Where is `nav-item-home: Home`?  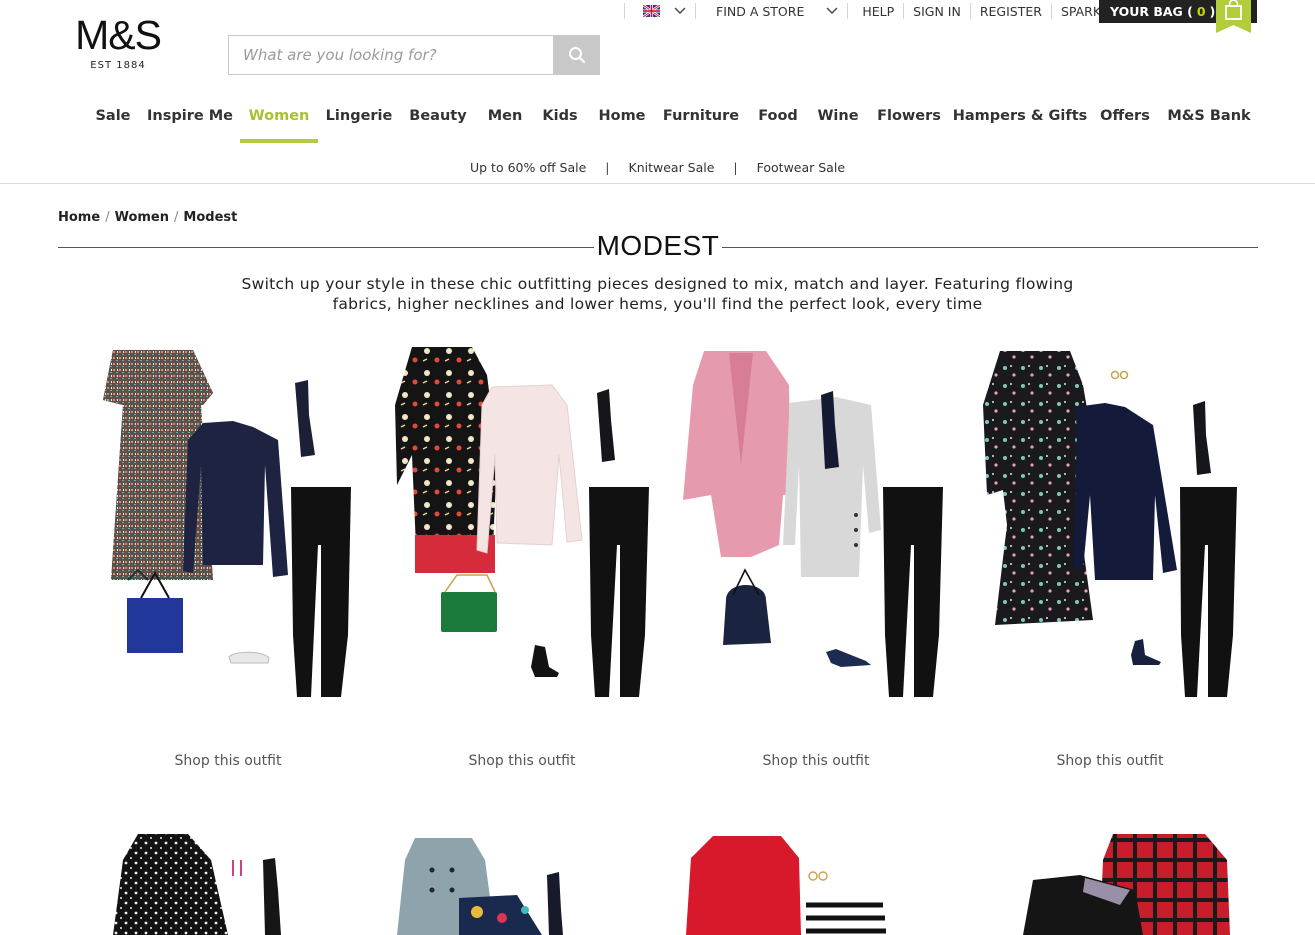
nav-item-home: Home is located at coordinates (622, 123).